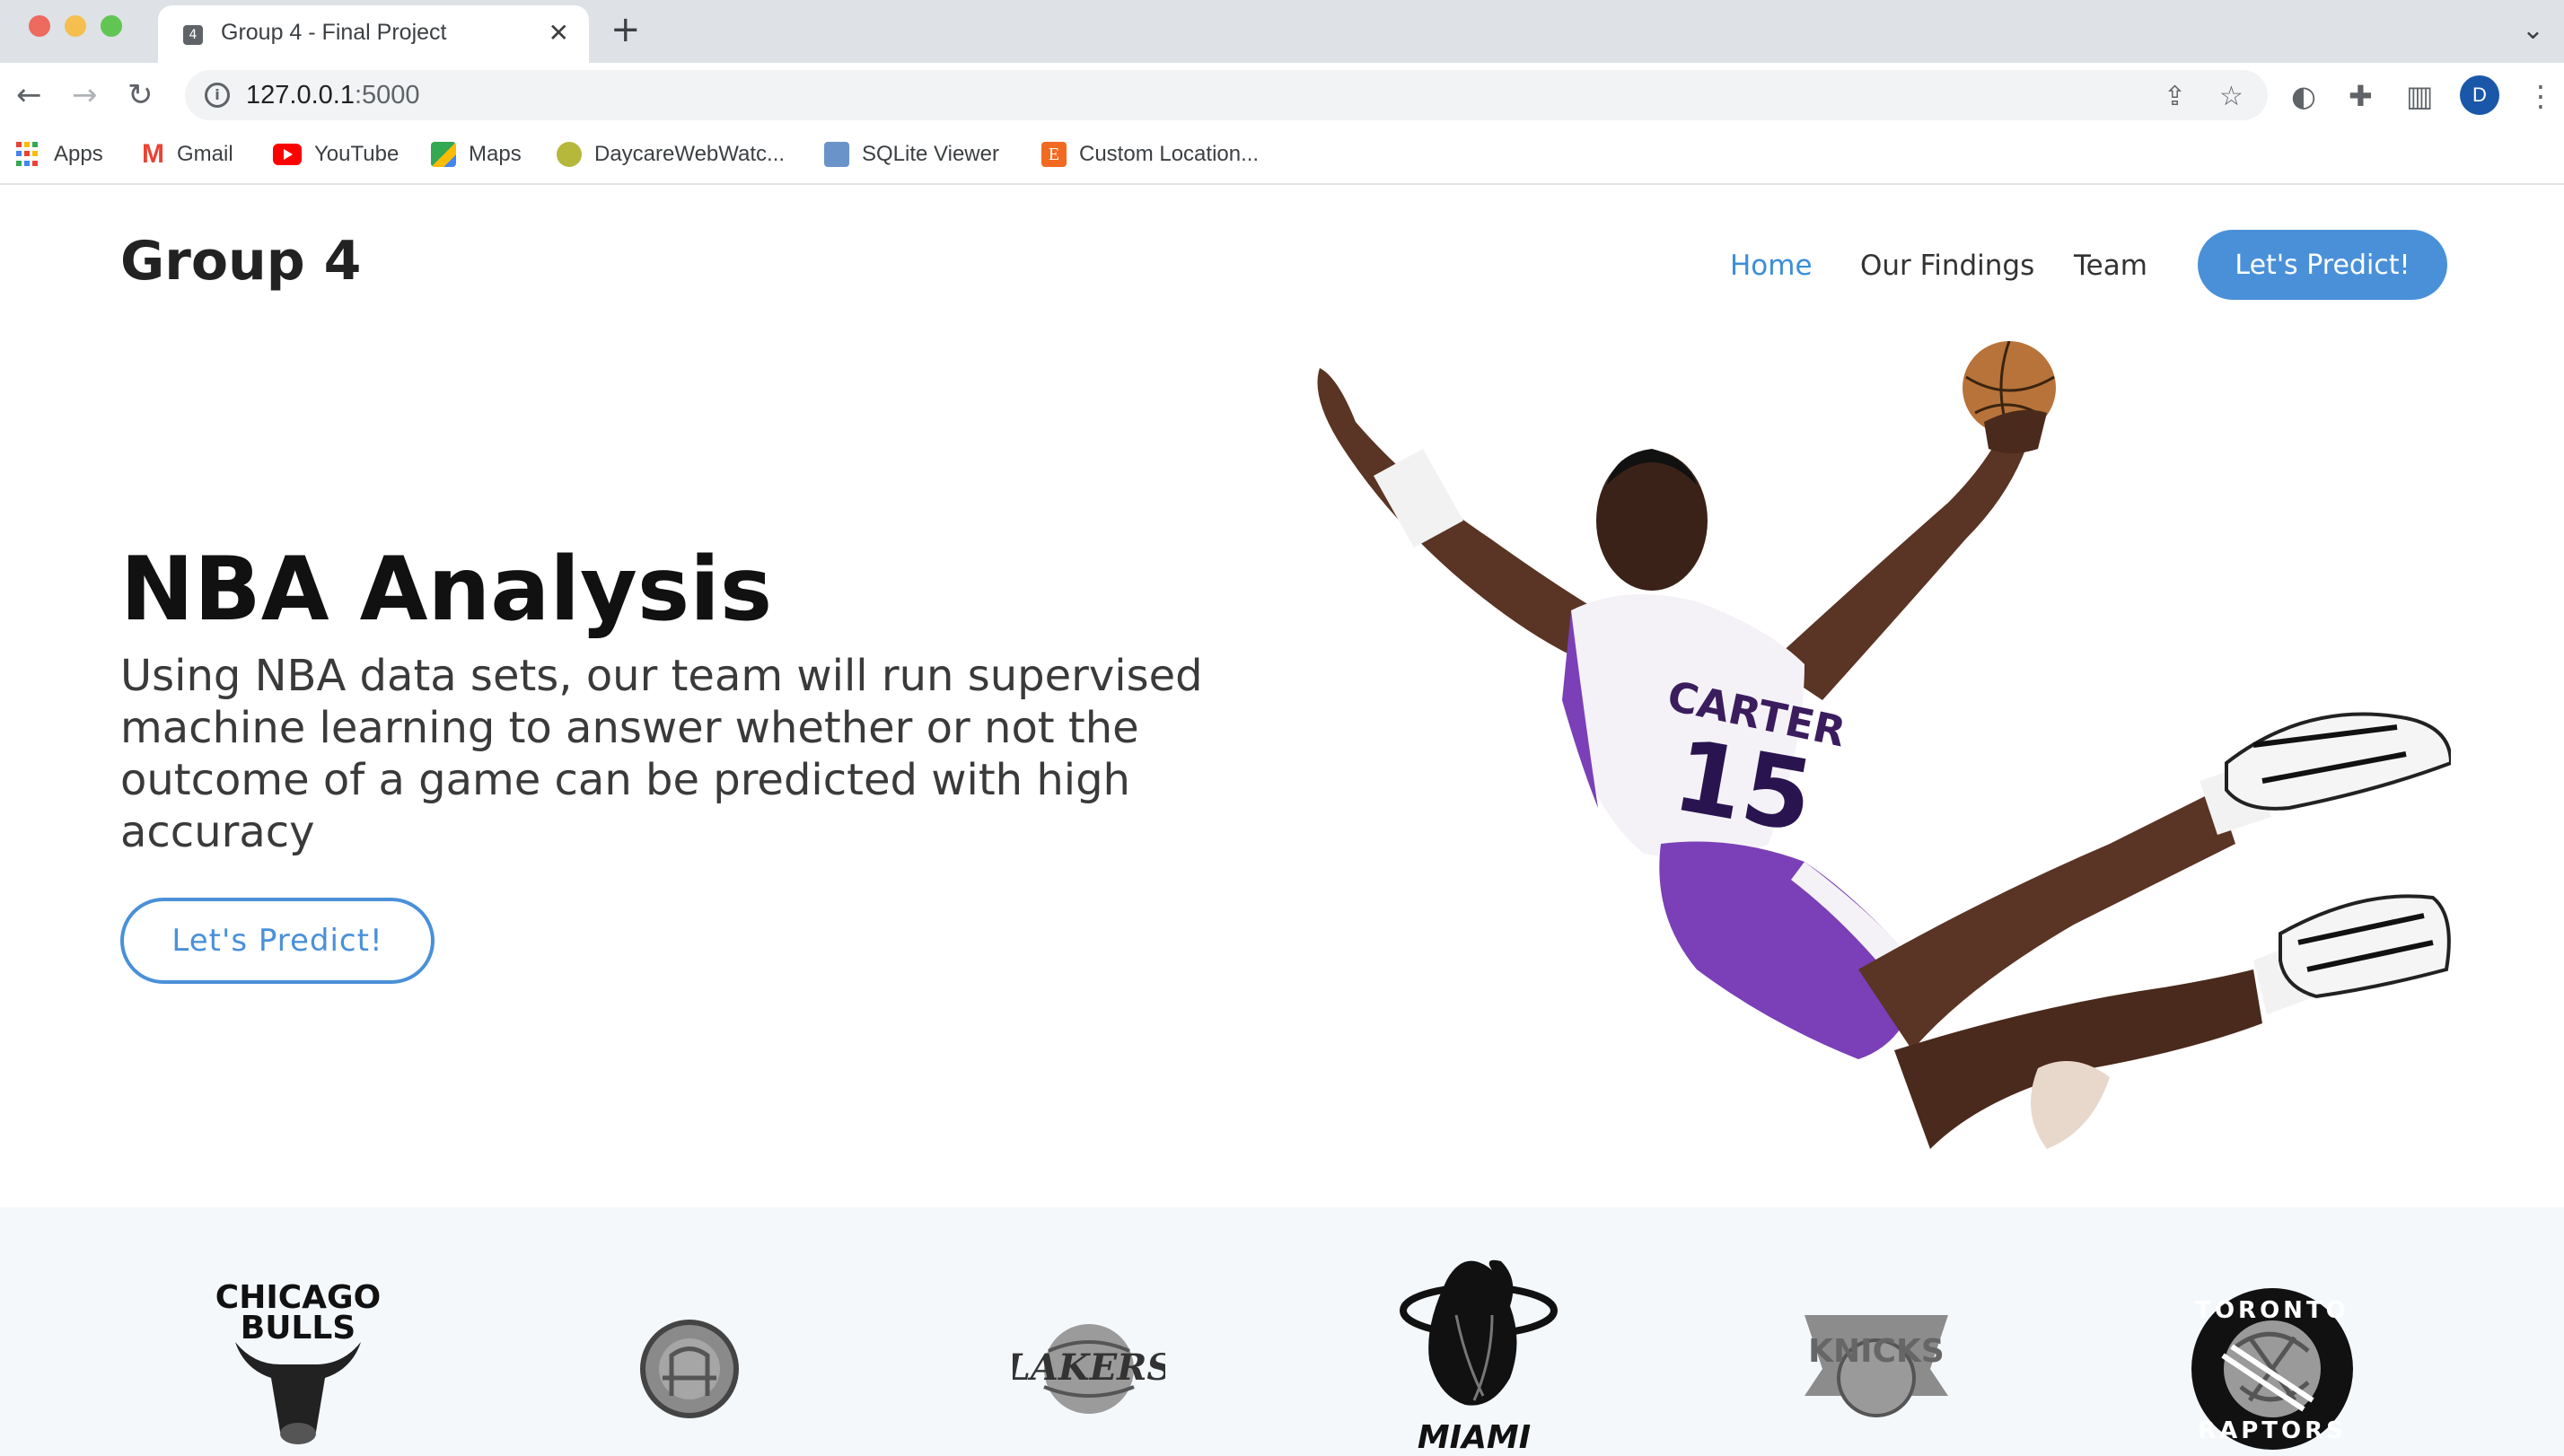 Image resolution: width=2564 pixels, height=1456 pixels. What do you see at coordinates (2419, 96) in the screenshot?
I see `side-panel-icon: ▥` at bounding box center [2419, 96].